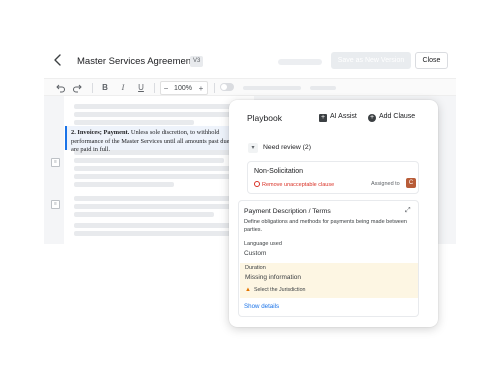 This screenshot has height=375, width=500. I want to click on add-clause-label: Add Clause, so click(397, 116).